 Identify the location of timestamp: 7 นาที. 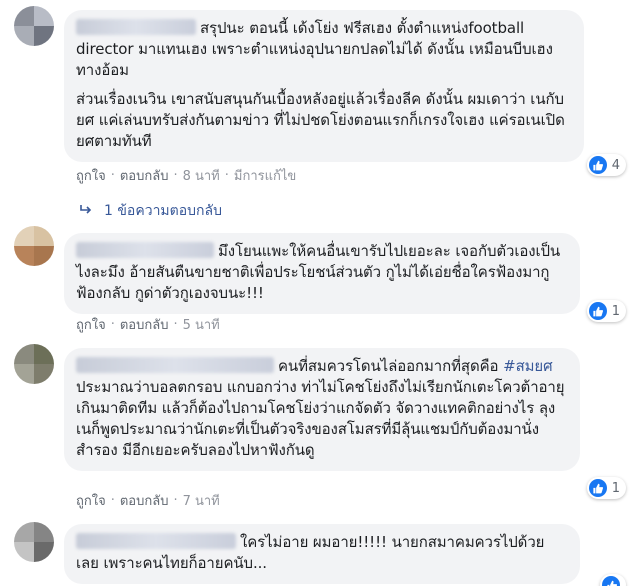
(201, 500).